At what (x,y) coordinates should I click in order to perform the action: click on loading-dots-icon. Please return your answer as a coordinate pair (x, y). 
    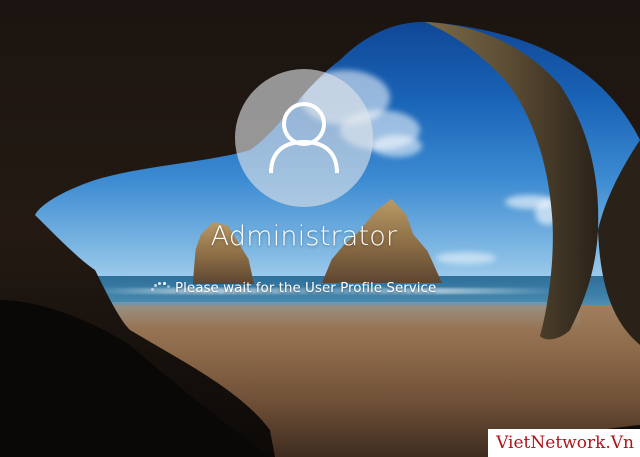
    Looking at the image, I should click on (159, 288).